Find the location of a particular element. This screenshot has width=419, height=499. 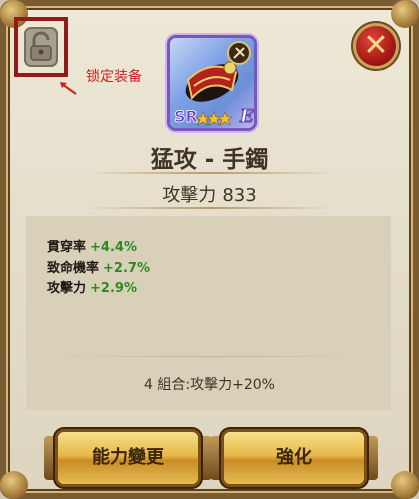

stat-label: 致命機率 is located at coordinates (73, 268).